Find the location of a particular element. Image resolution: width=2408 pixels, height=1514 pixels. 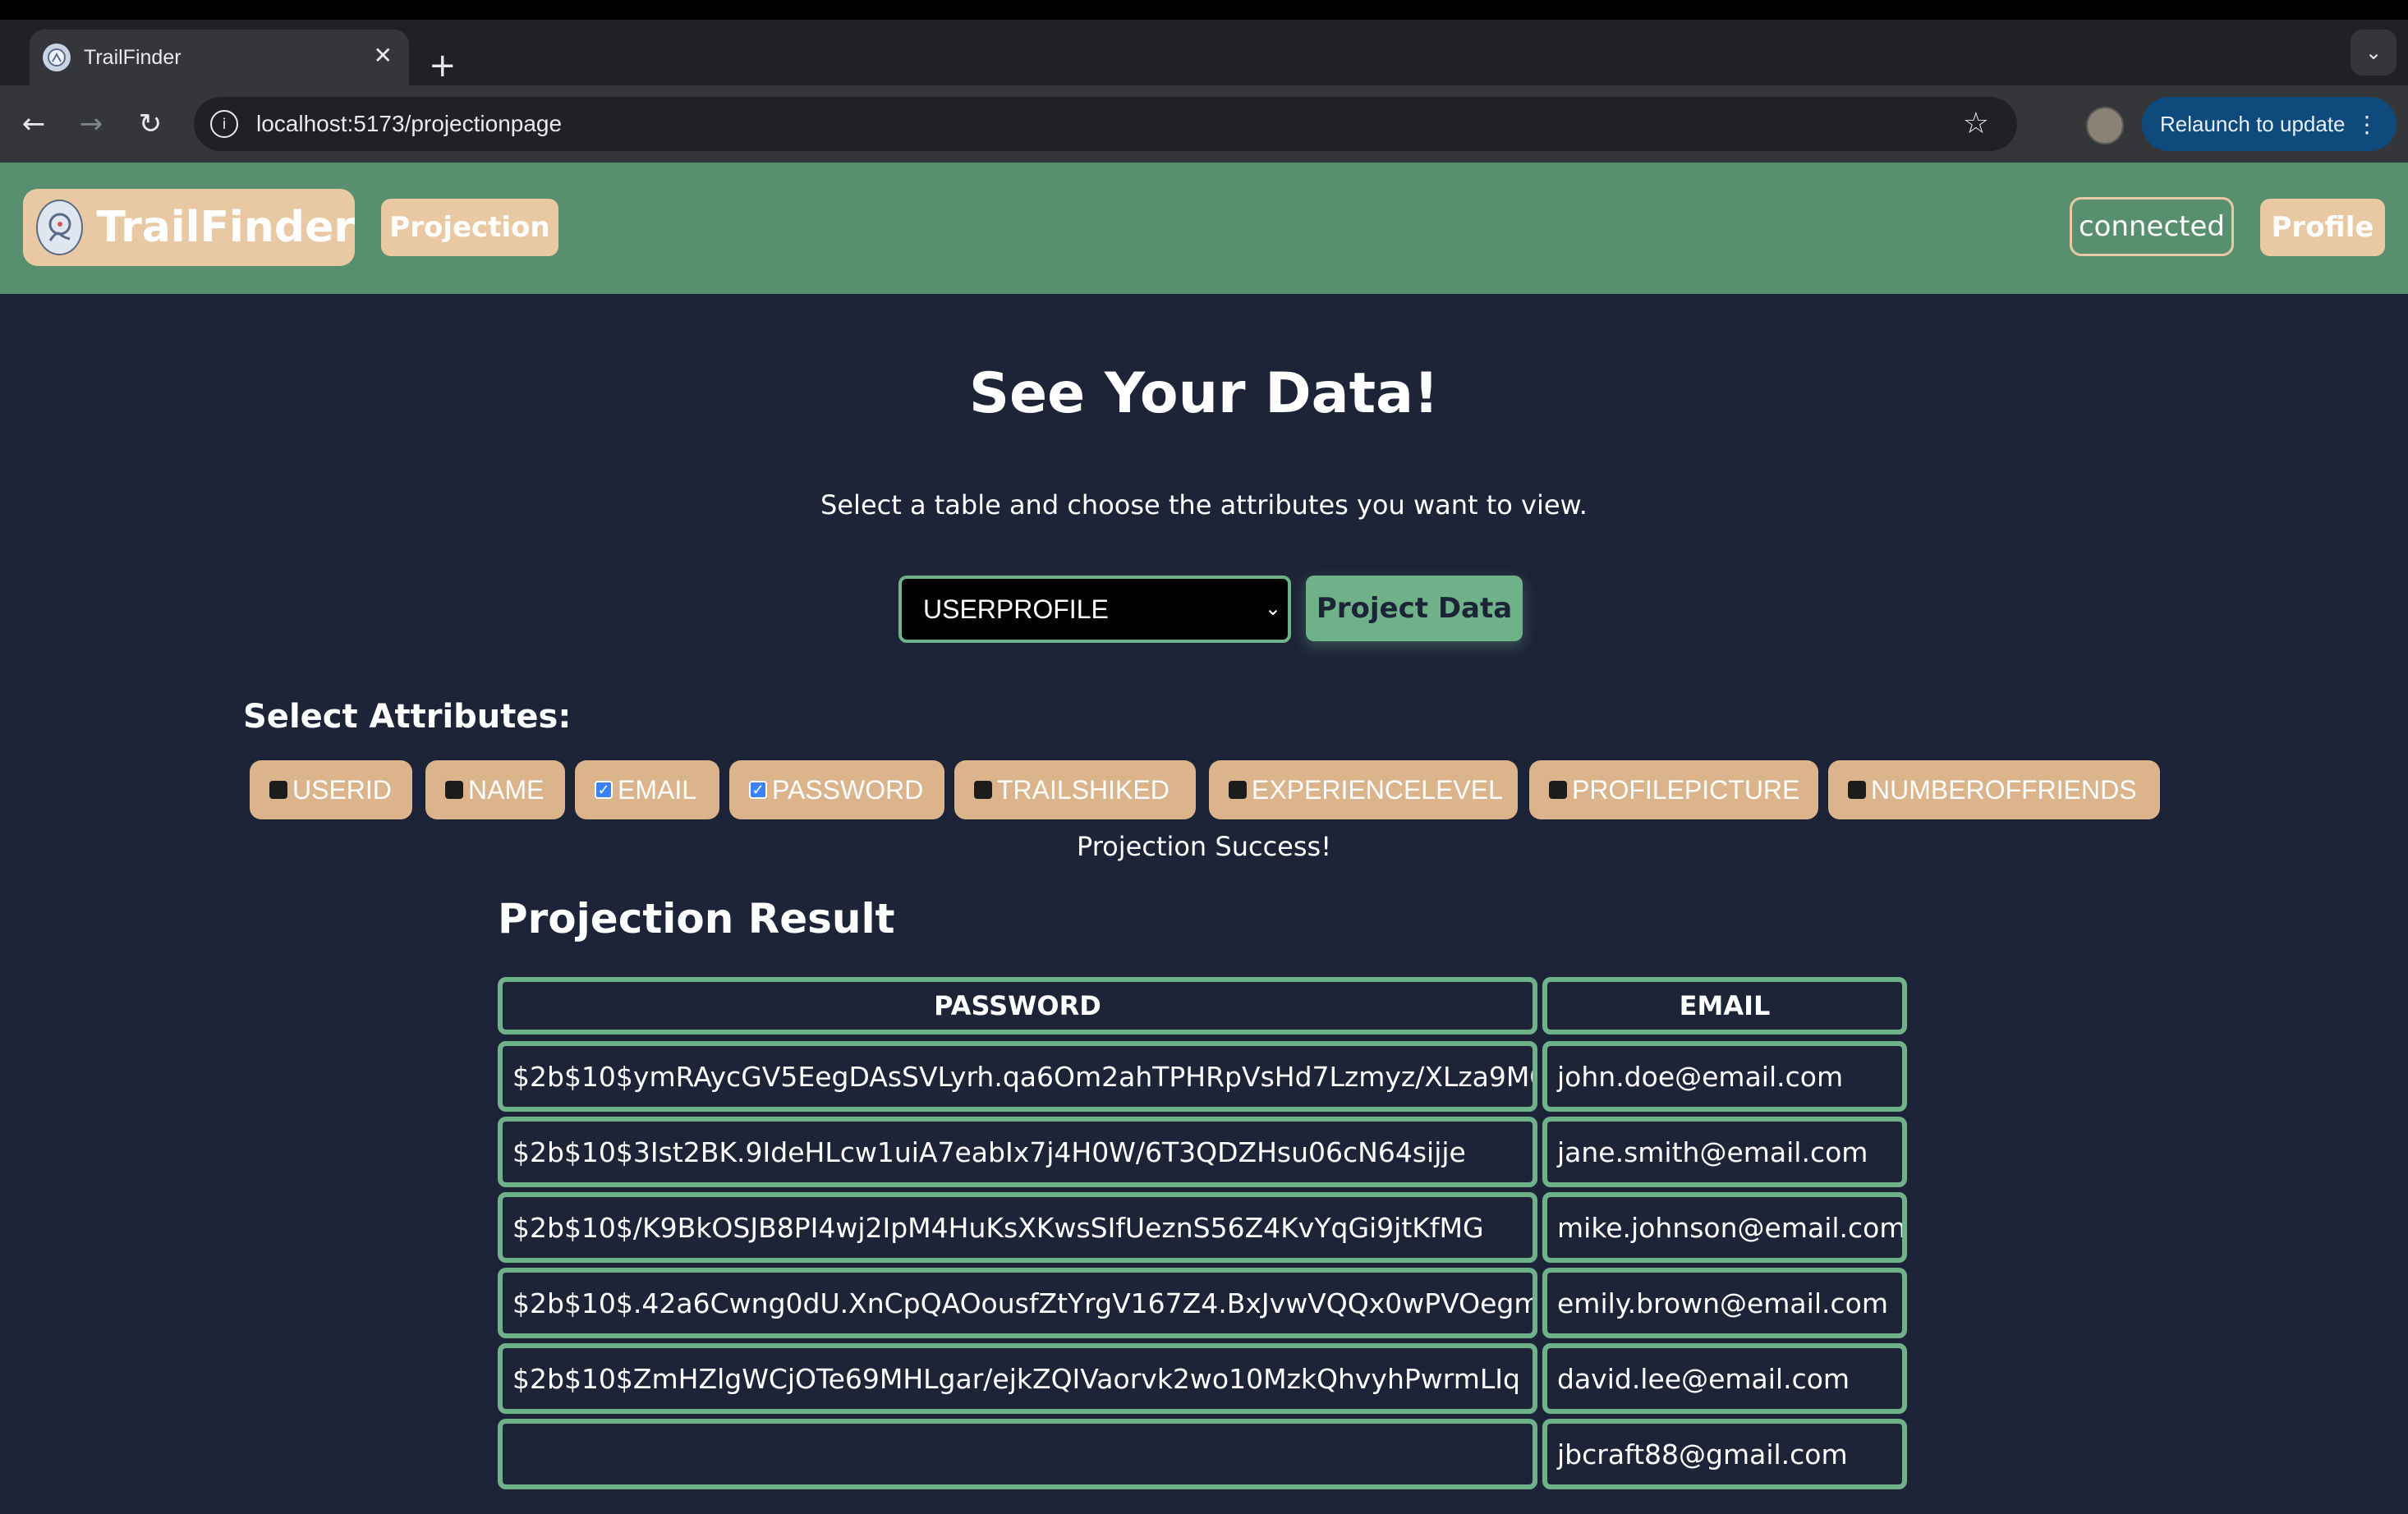

table-cell-email: jane.smith@email.com is located at coordinates (1724, 1152).